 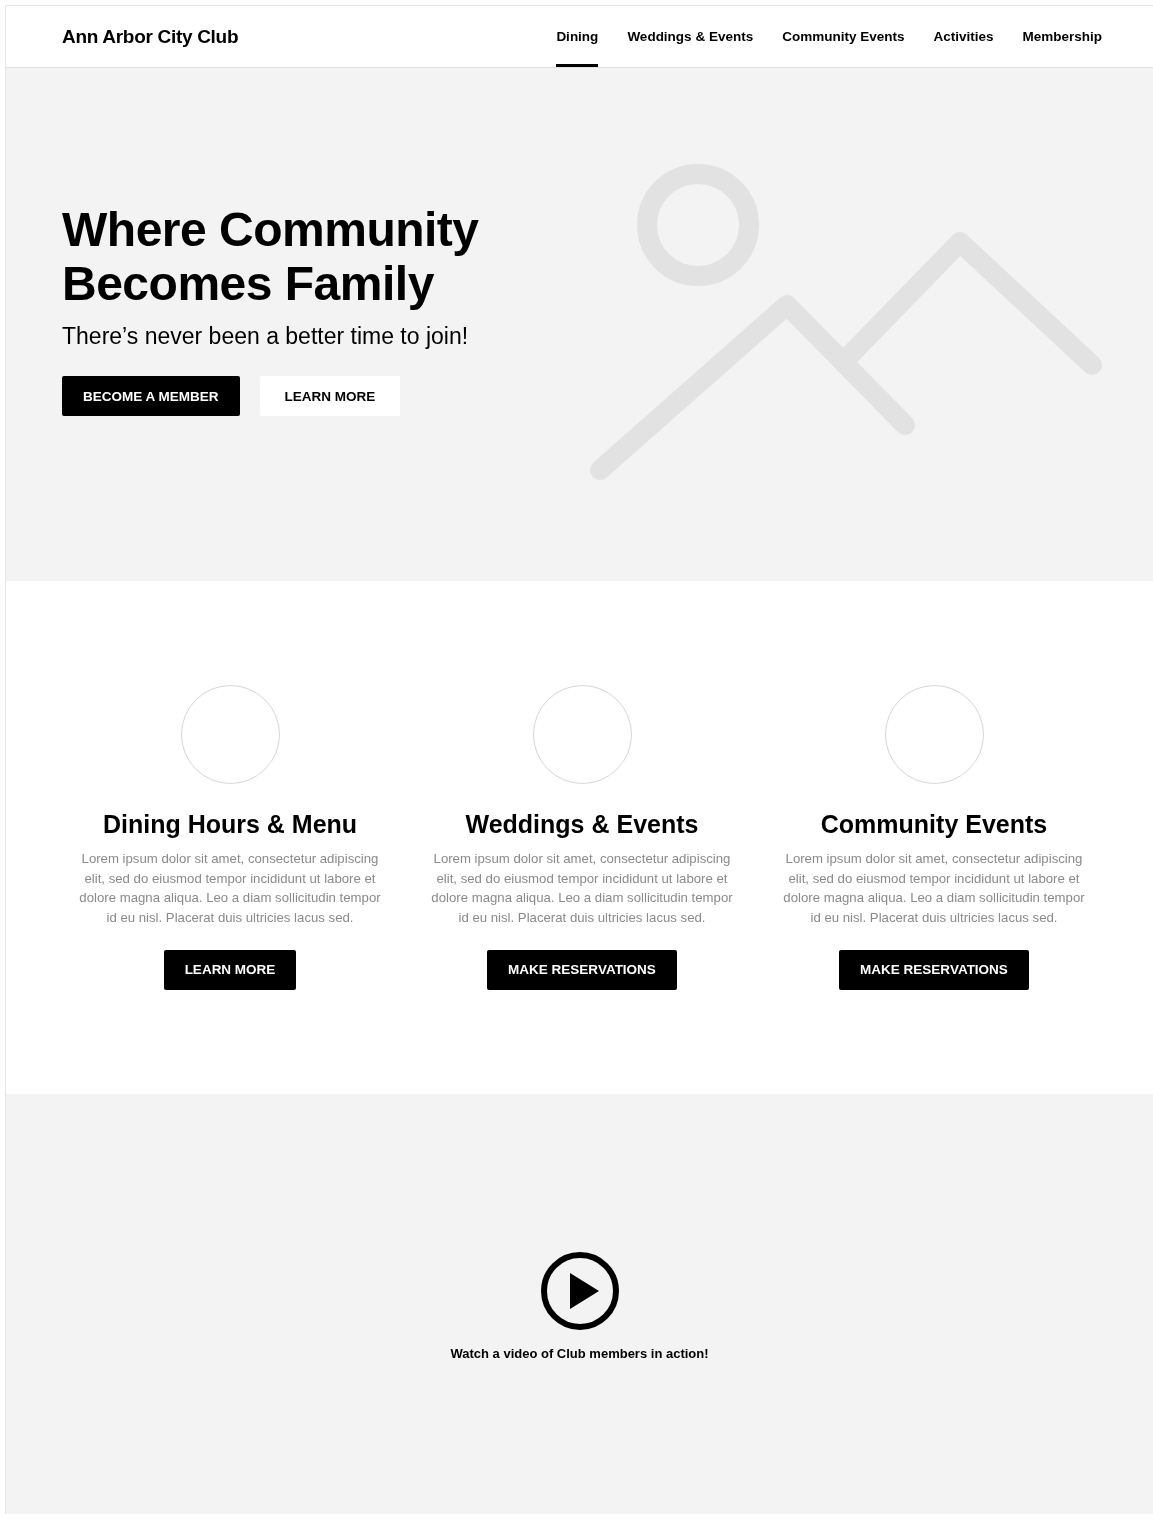 What do you see at coordinates (843, 36) in the screenshot?
I see `nav-link: Community Events` at bounding box center [843, 36].